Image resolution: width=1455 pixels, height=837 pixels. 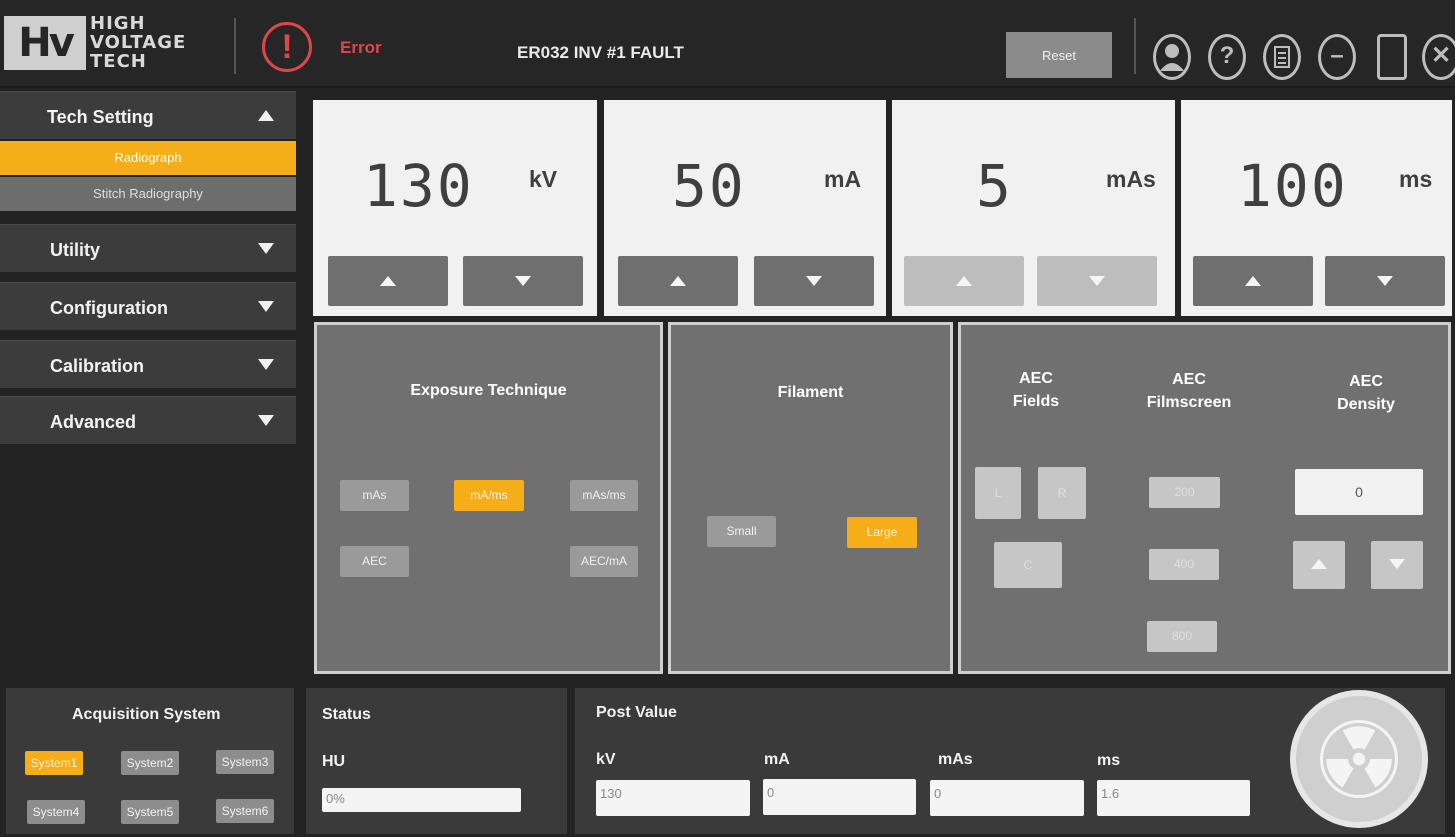 I want to click on expose-button, so click(x=1359, y=759).